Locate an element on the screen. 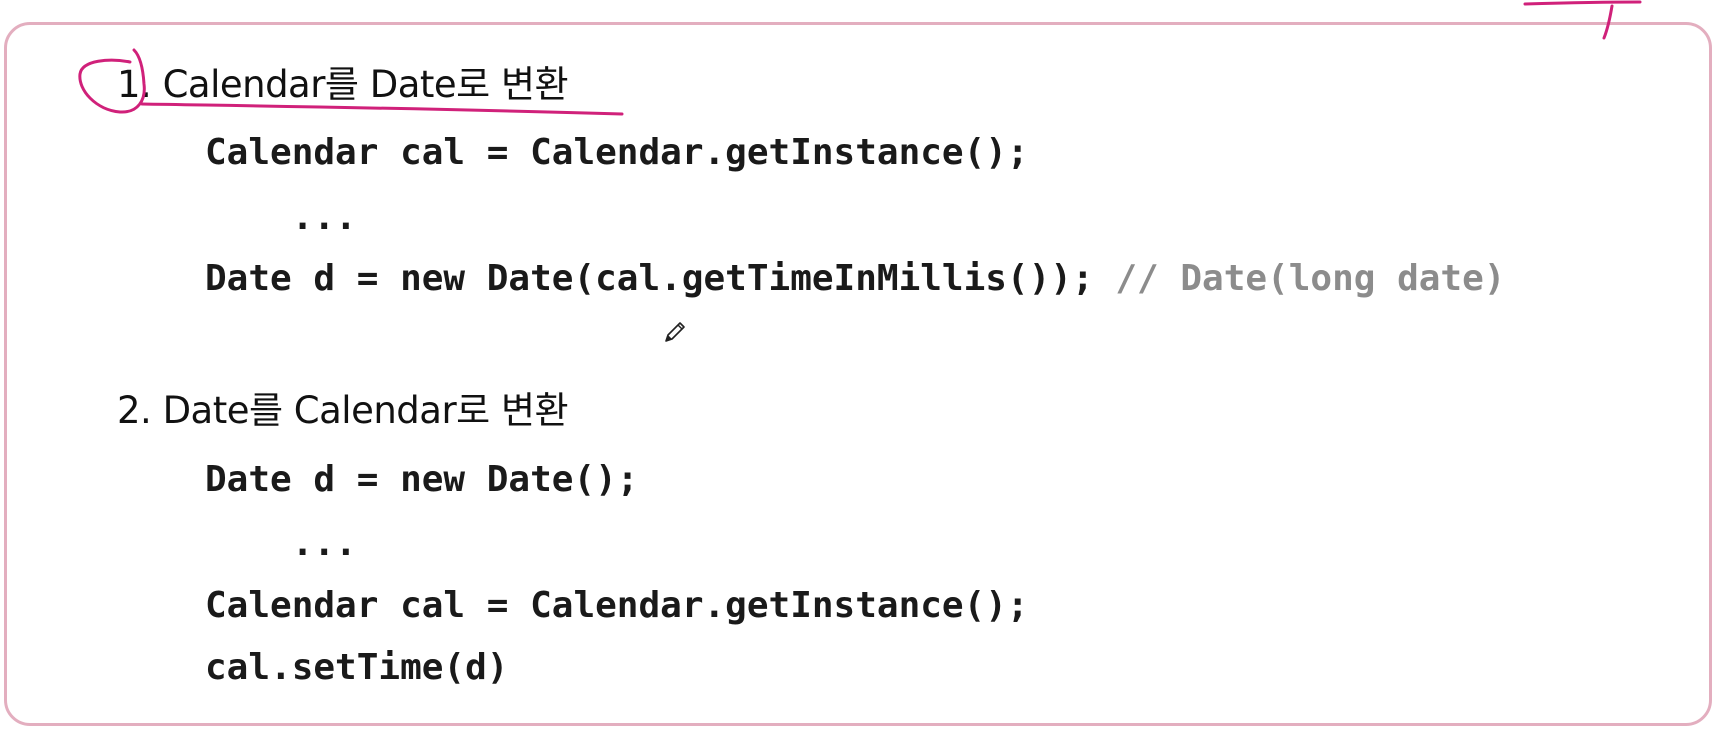  section-1-heading: 1. Calendar를 Date로 변환 is located at coordinates (343, 84).